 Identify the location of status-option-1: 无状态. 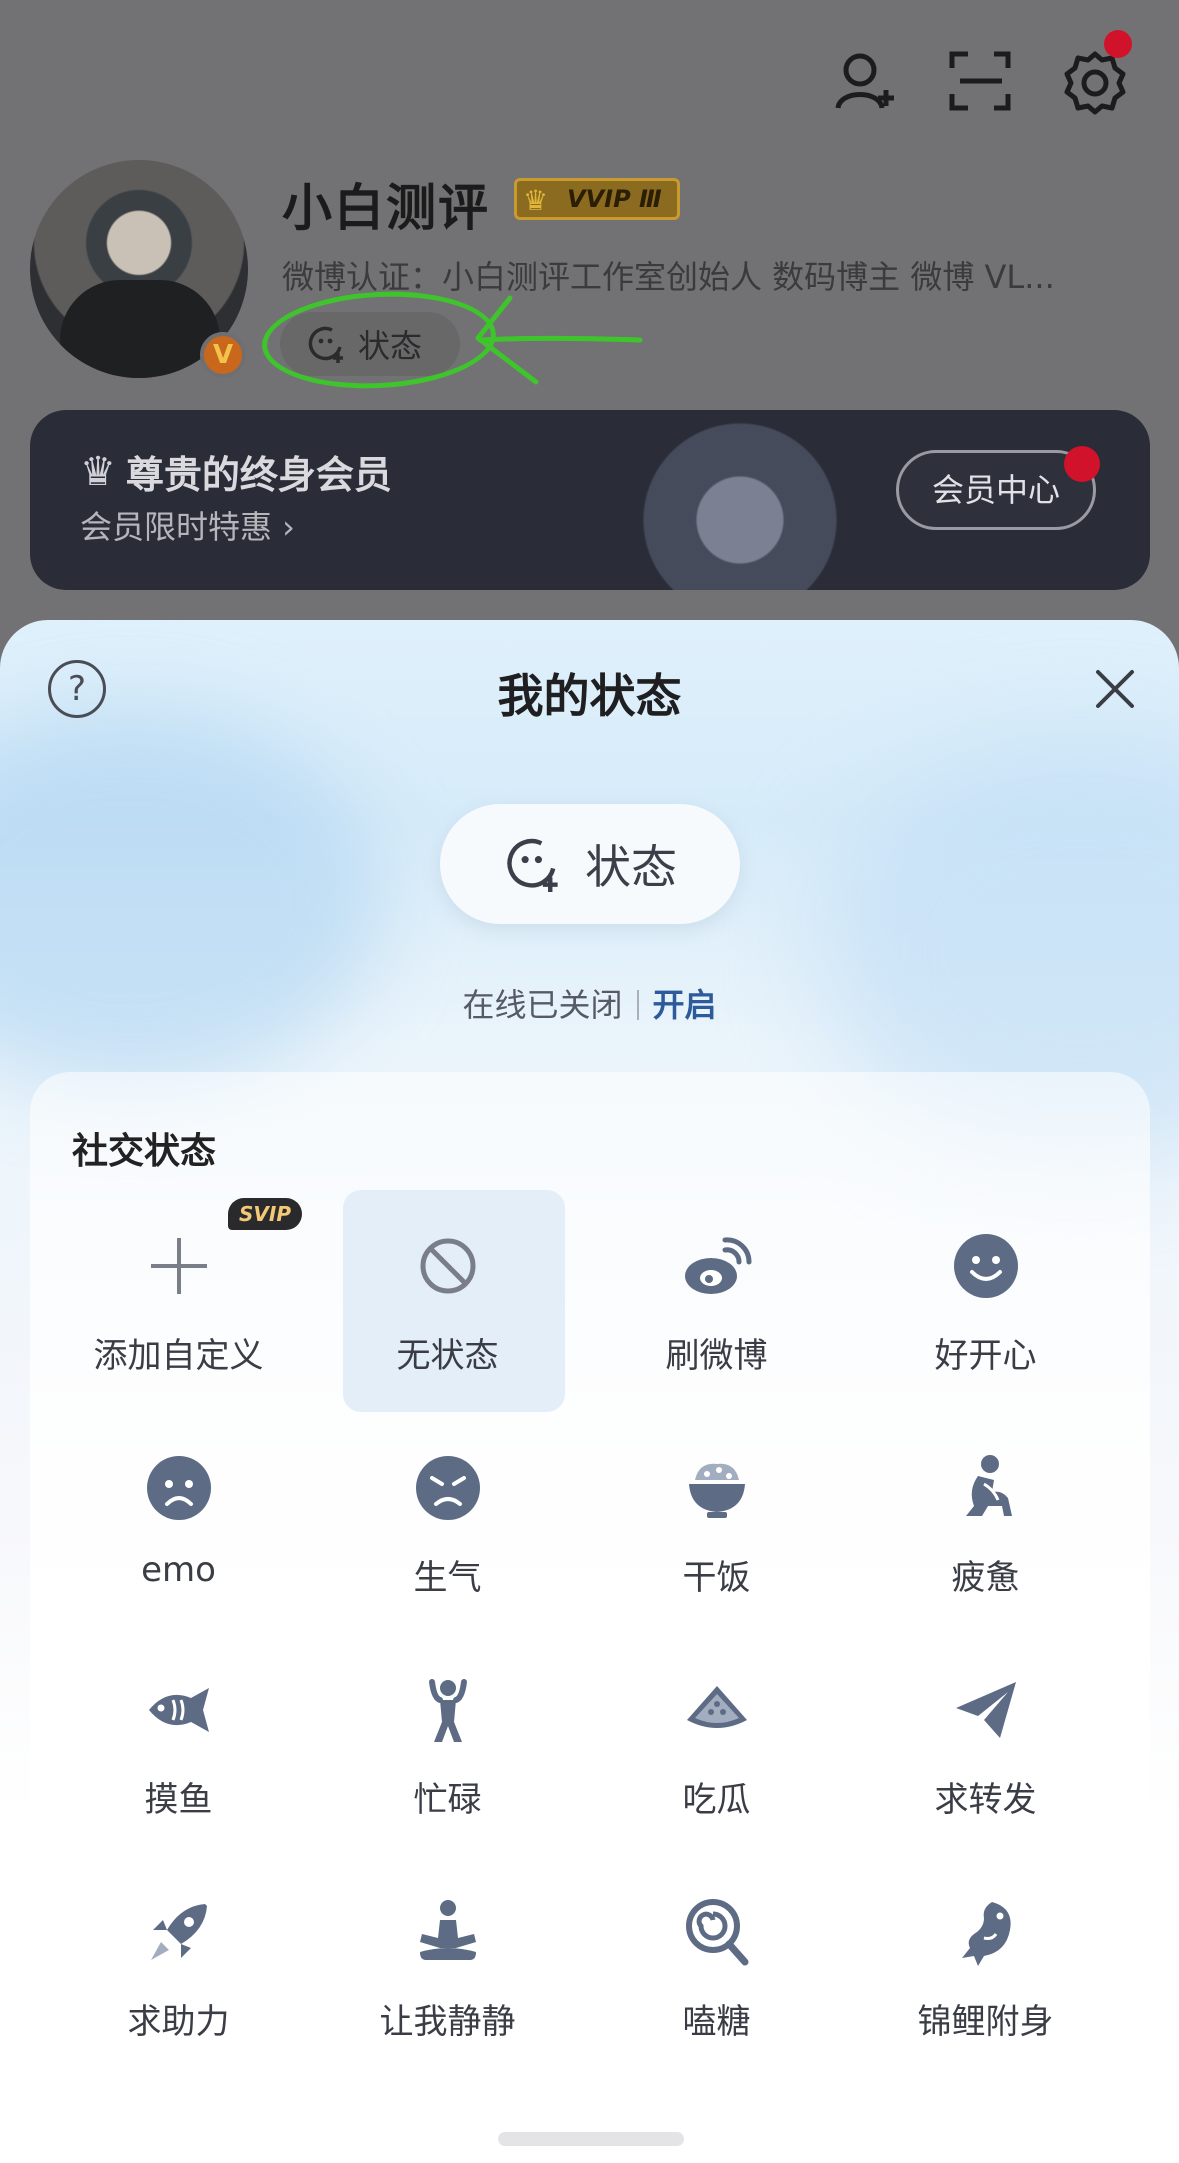
(447, 1301).